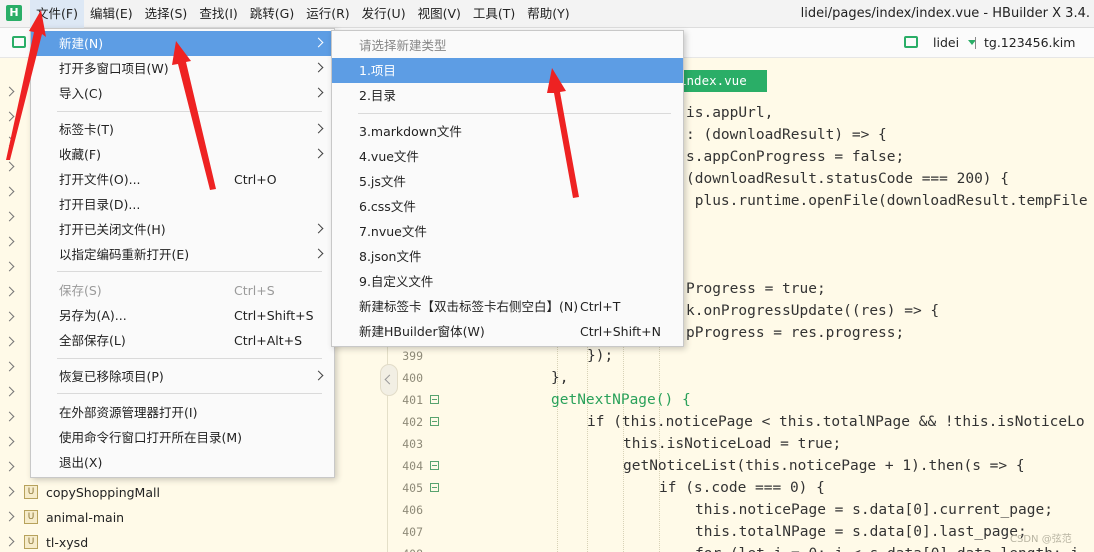 The width and height of the screenshot is (1094, 552). Describe the element at coordinates (507, 331) in the screenshot. I see `submenu-item-new-window: 新建HBuilder窗体(W) Ctrl+Shift+N` at that location.